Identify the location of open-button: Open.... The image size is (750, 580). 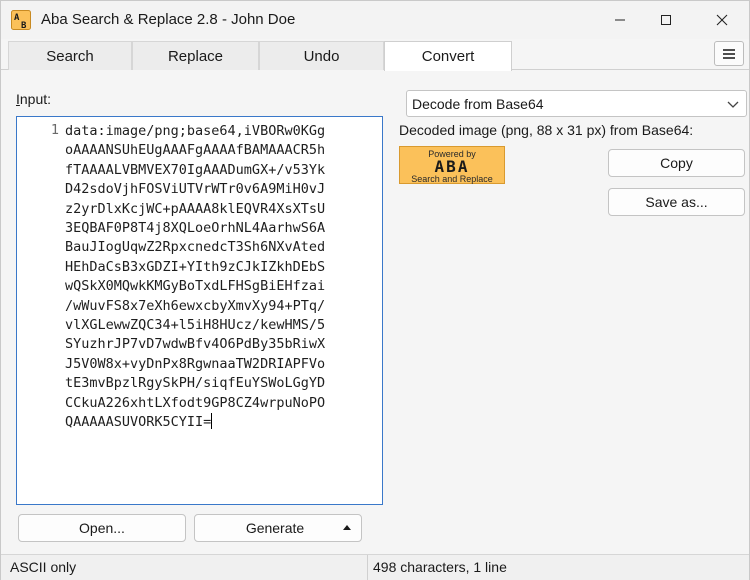
(102, 528).